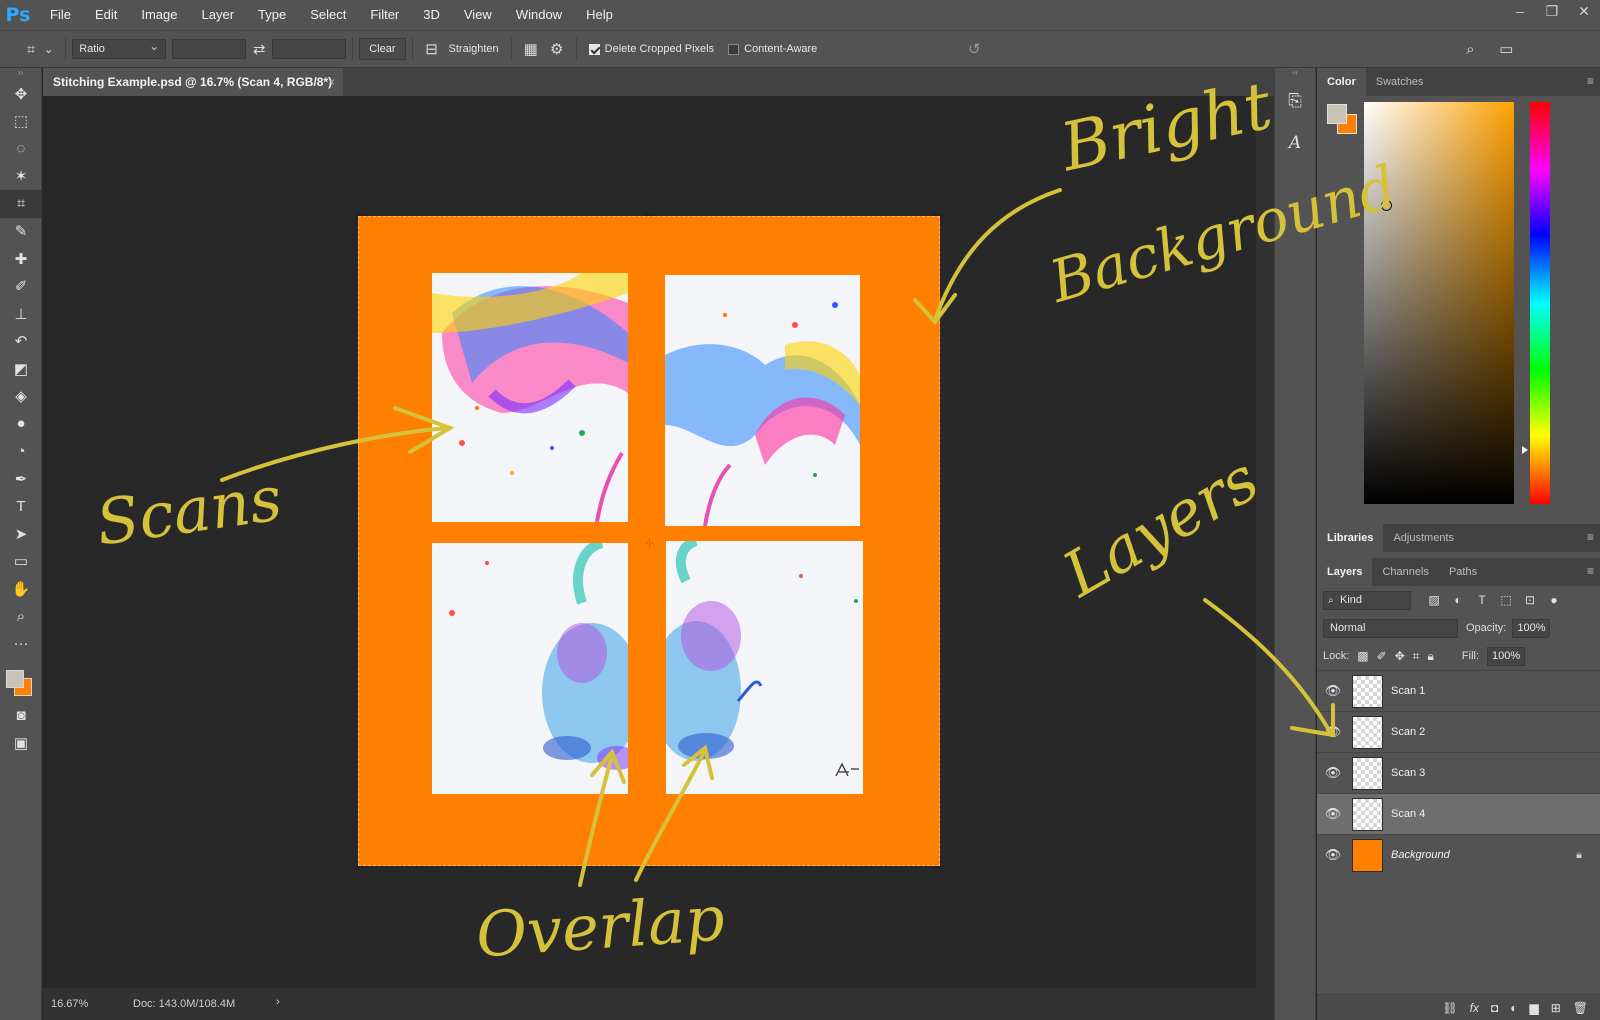  What do you see at coordinates (21, 94) in the screenshot?
I see `move-tool-icon: ✥` at bounding box center [21, 94].